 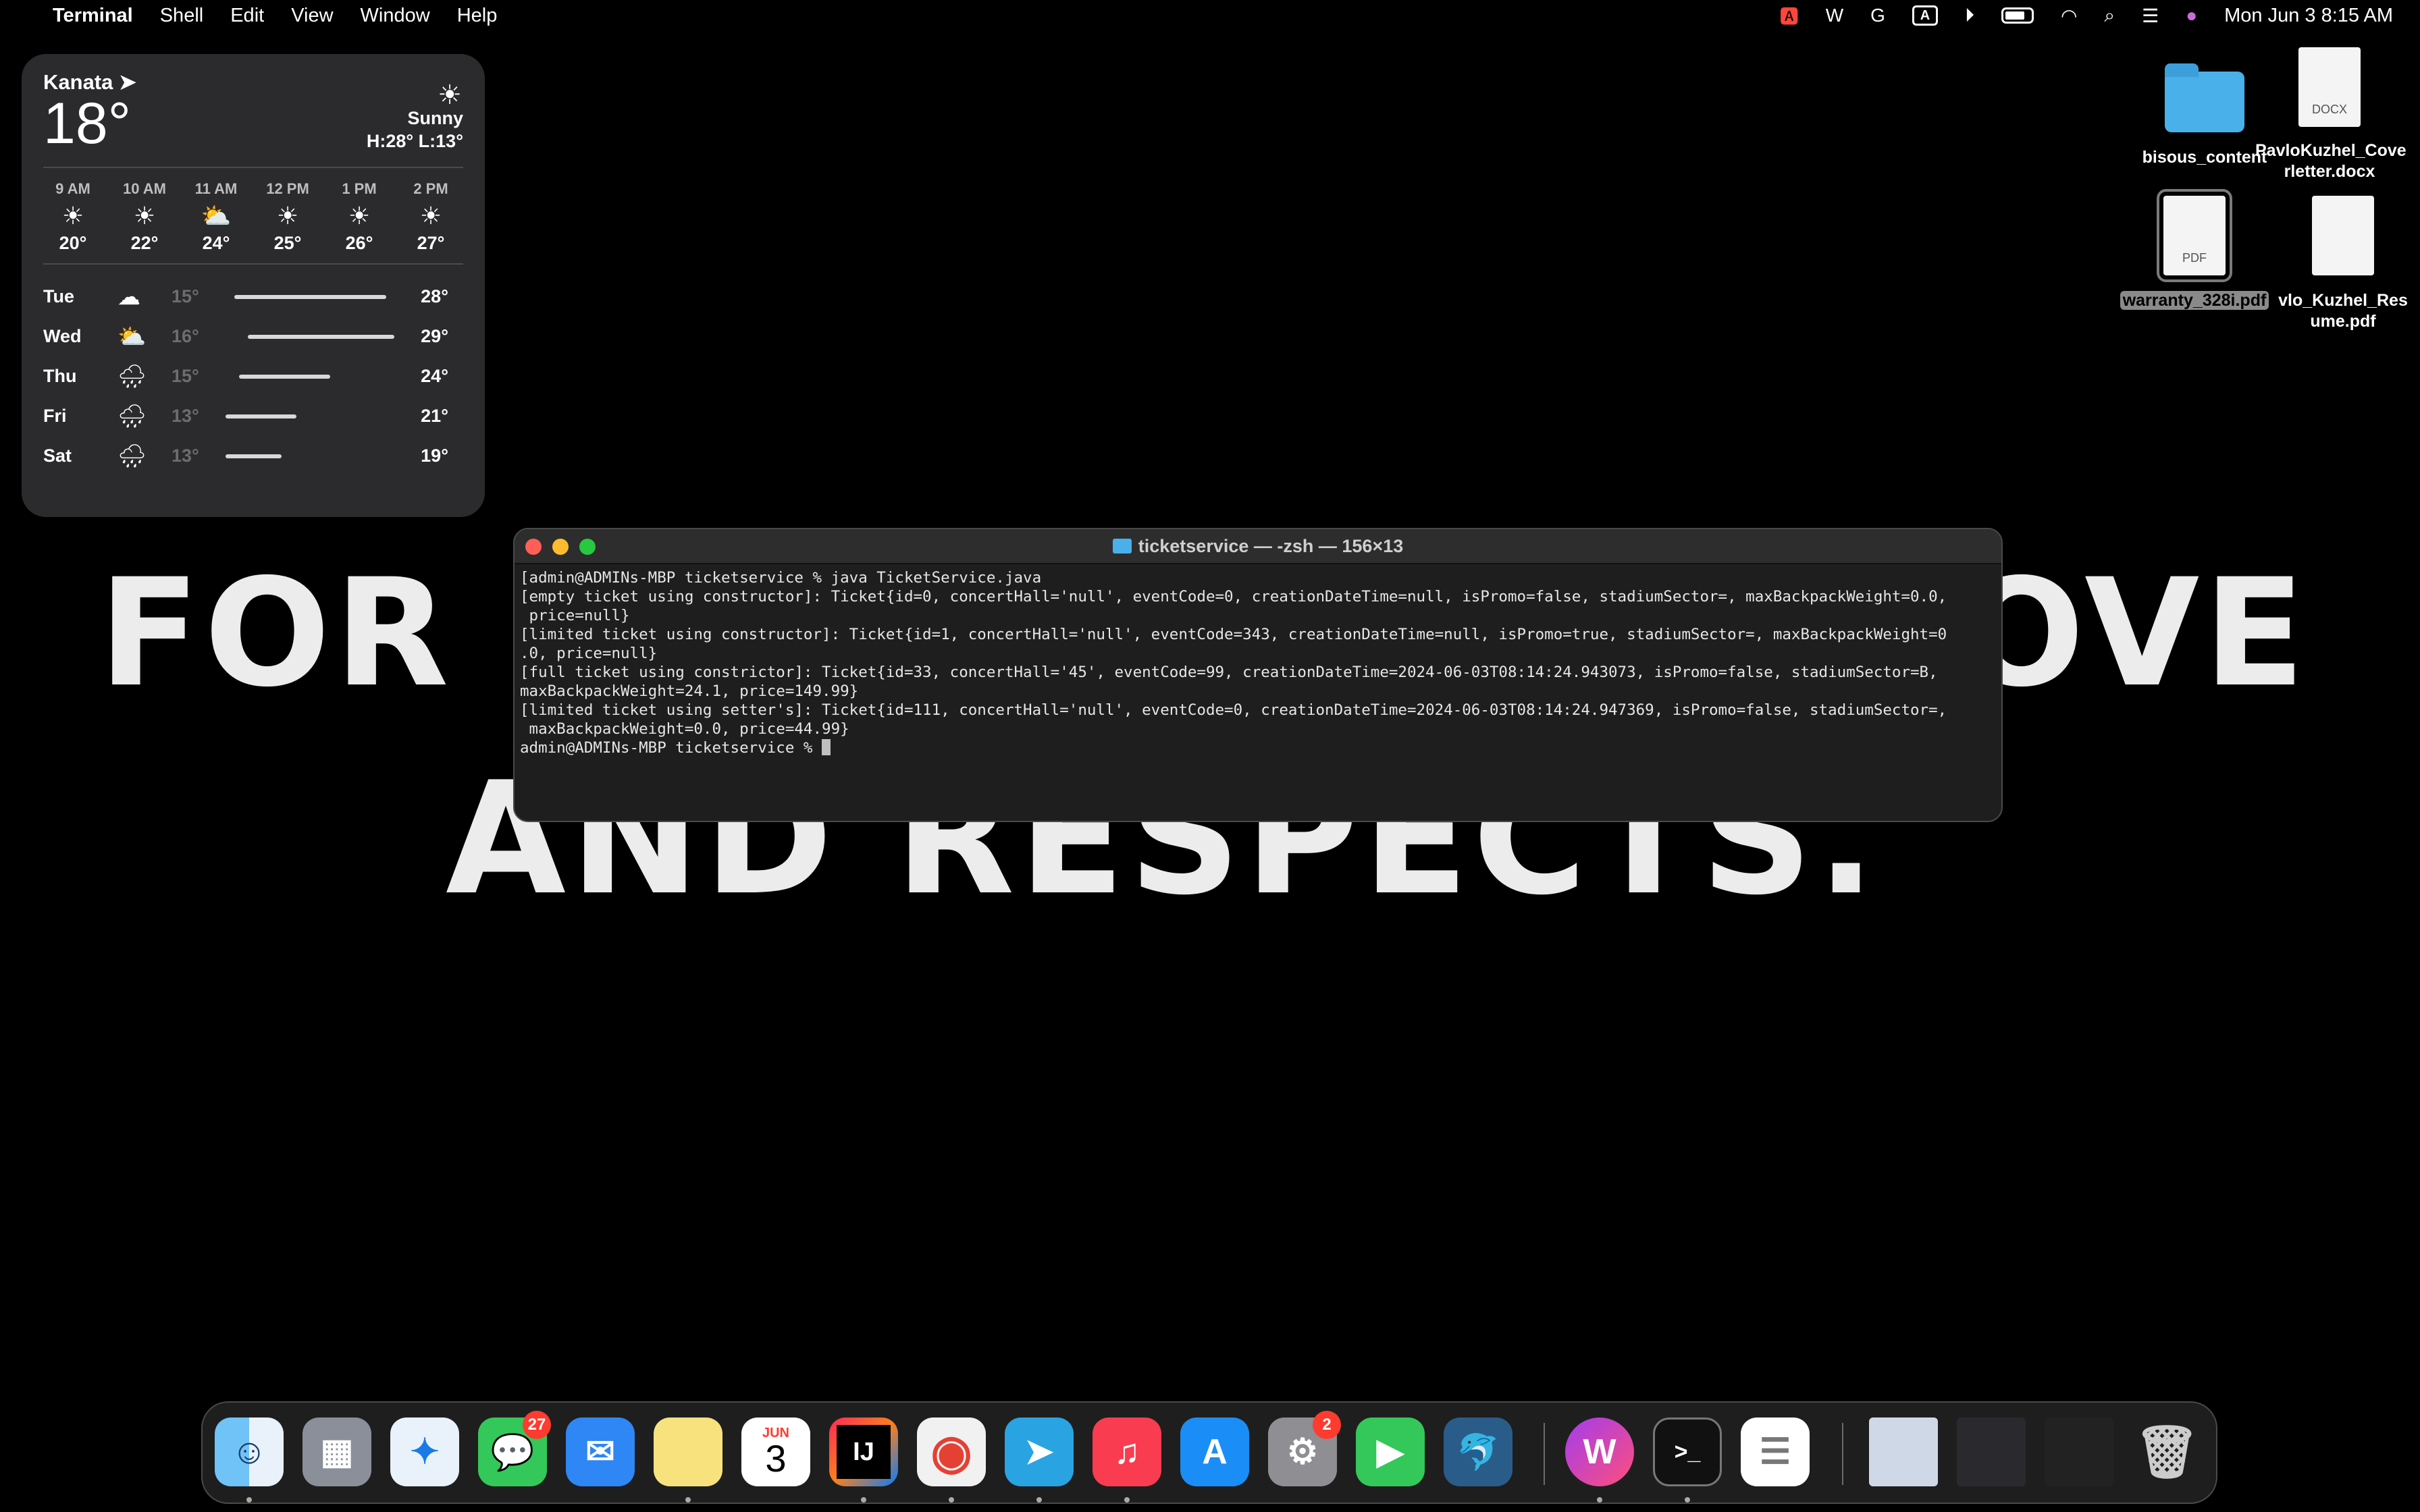 I want to click on safari-icon: ✦, so click(x=424, y=1452).